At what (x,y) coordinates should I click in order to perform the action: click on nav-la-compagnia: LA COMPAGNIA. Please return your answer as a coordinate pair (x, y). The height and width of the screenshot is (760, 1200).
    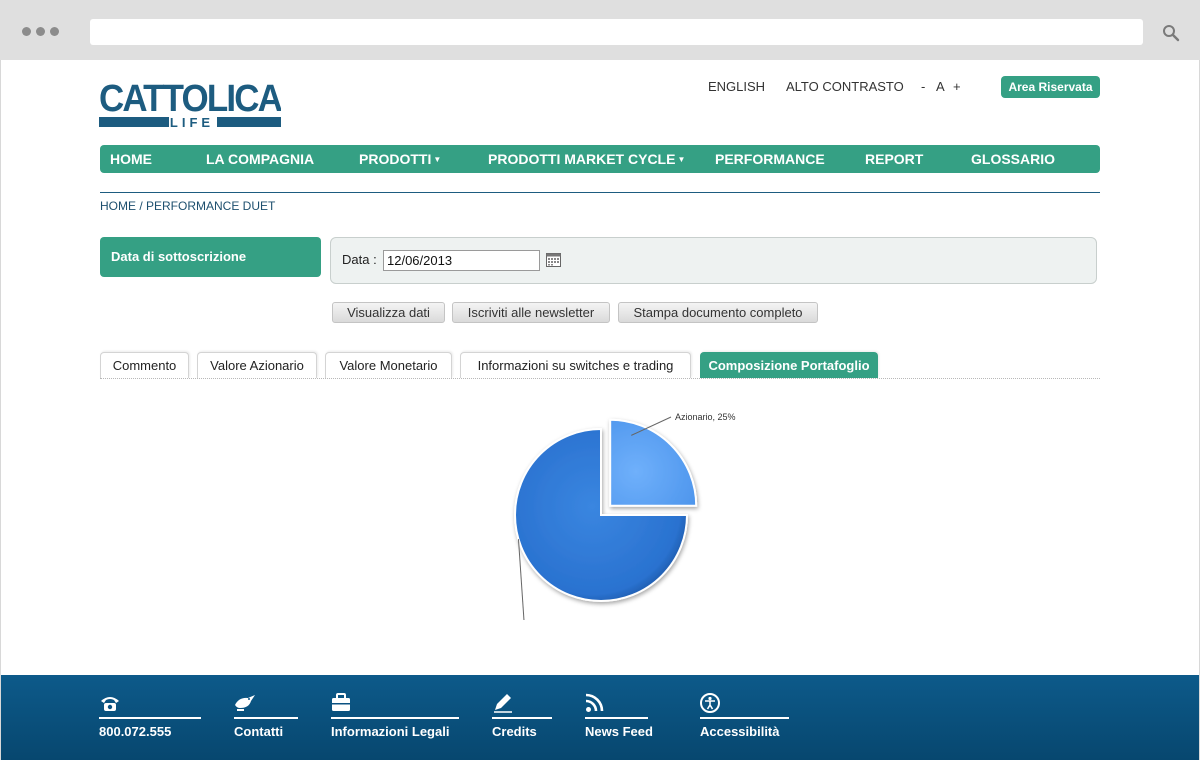
    Looking at the image, I should click on (260, 159).